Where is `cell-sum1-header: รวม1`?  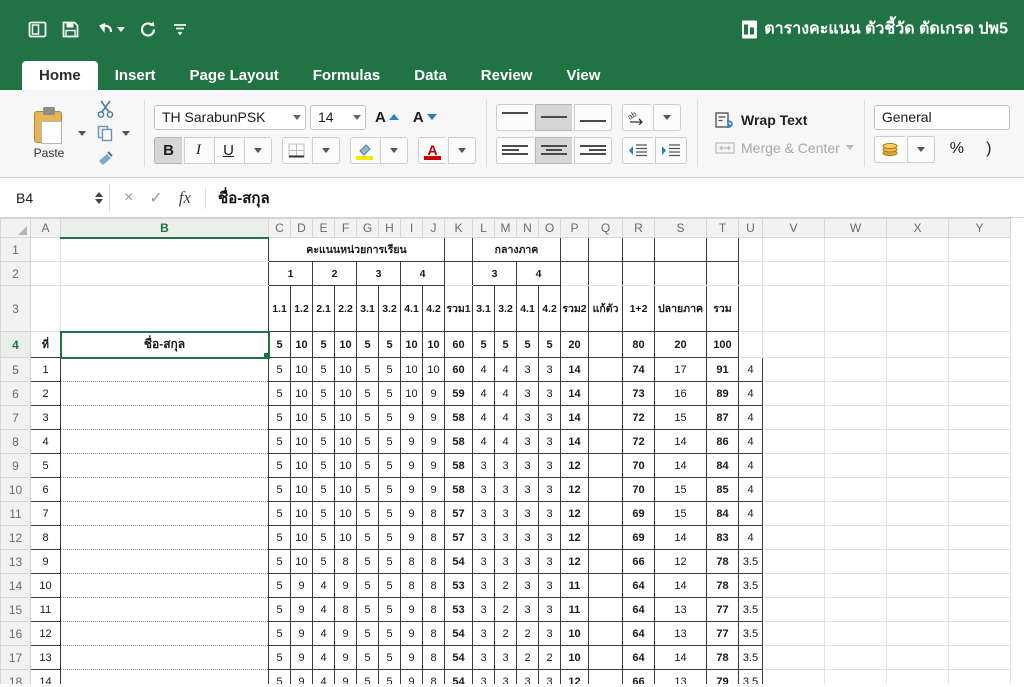
cell-sum1-header: รวม1 is located at coordinates (458, 308).